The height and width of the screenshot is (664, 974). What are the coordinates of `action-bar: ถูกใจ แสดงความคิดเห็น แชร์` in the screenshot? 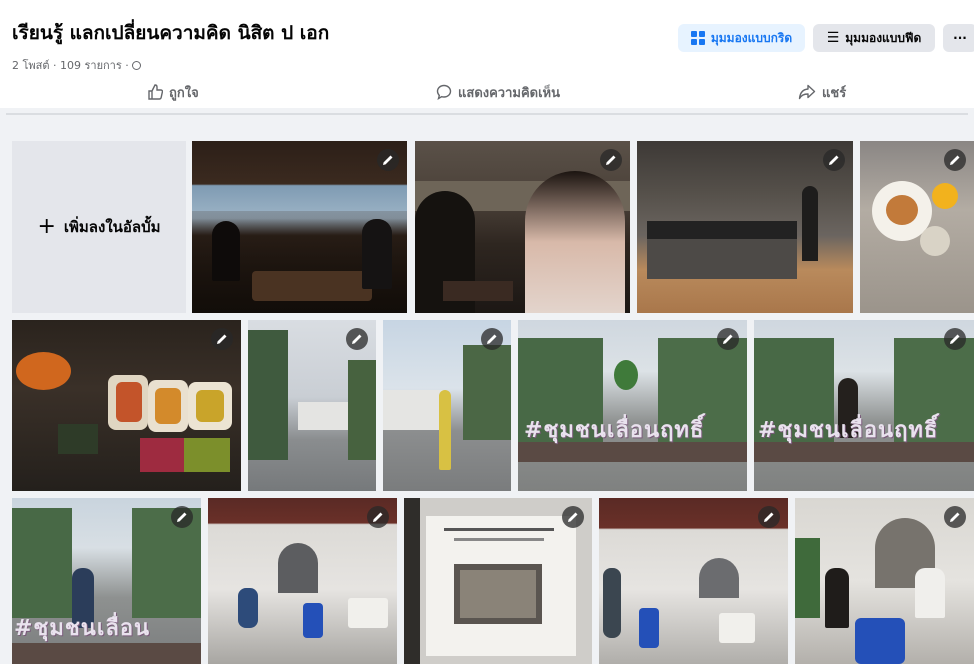 It's located at (487, 92).